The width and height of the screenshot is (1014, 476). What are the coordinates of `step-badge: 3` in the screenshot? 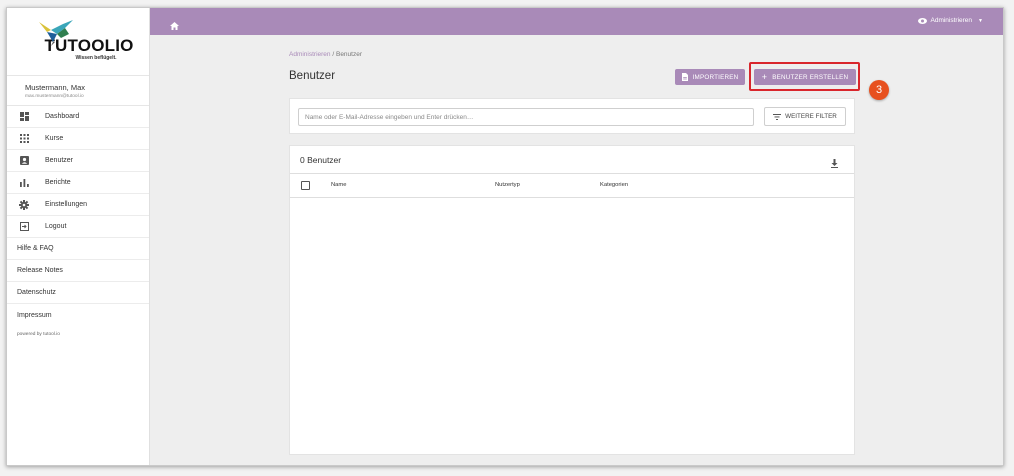 It's located at (879, 90).